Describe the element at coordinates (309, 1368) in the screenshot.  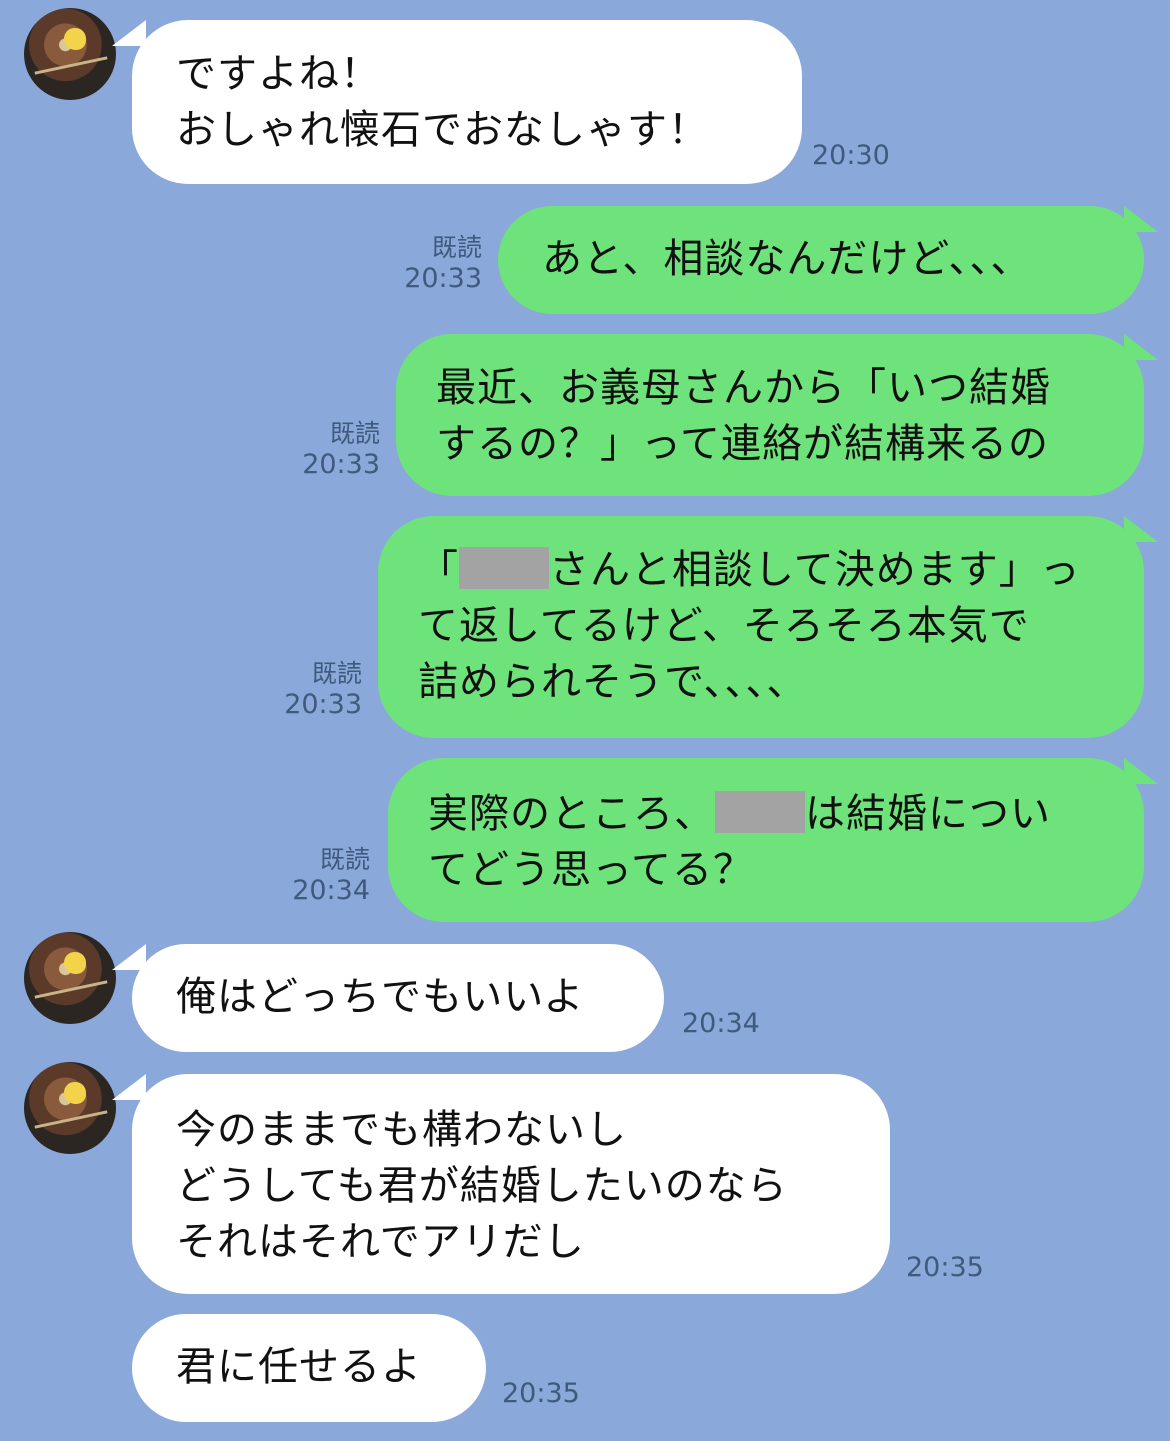
I see `incoming-message-bubble: 君に任せるよ` at that location.